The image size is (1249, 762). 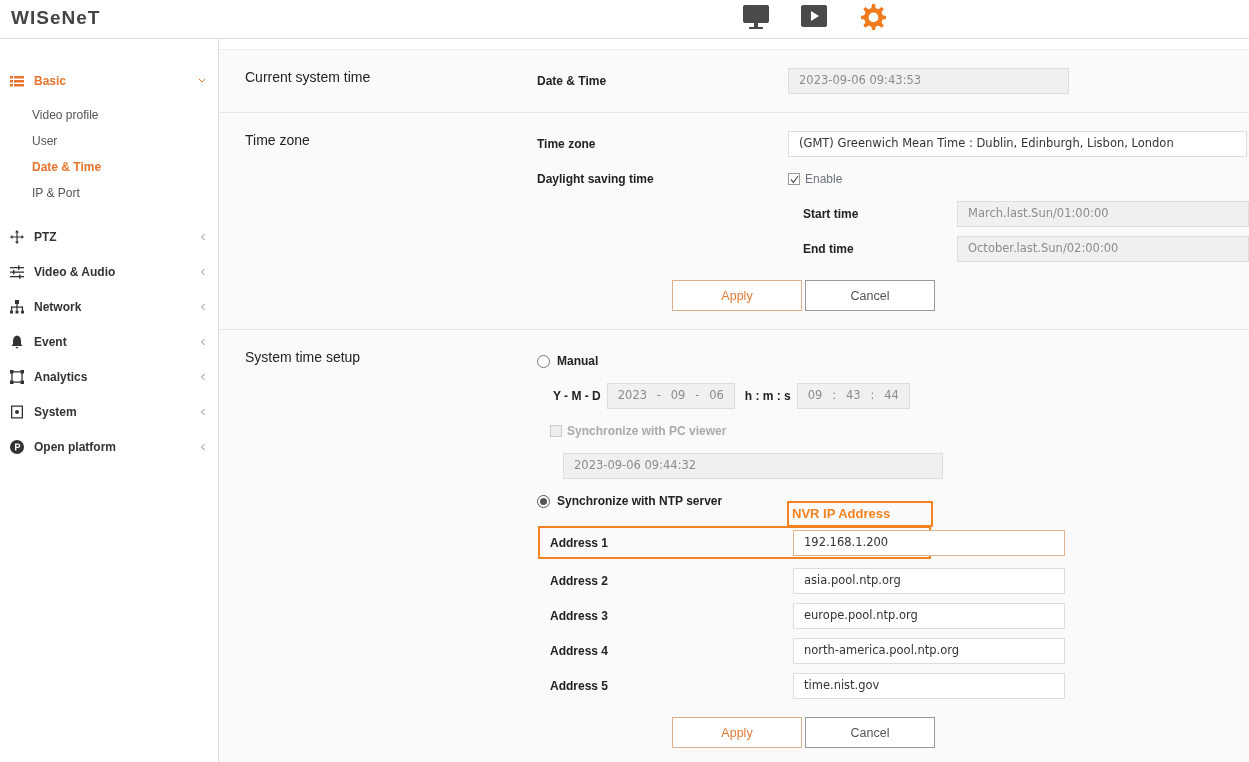 I want to click on radio-label: Synchronize with NTP server, so click(x=640, y=501).